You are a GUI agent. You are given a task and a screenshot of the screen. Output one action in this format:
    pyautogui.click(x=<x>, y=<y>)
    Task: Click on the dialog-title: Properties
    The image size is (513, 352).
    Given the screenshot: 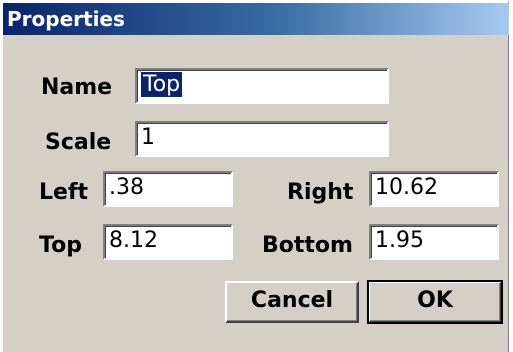 What is the action you would take?
    pyautogui.click(x=66, y=19)
    